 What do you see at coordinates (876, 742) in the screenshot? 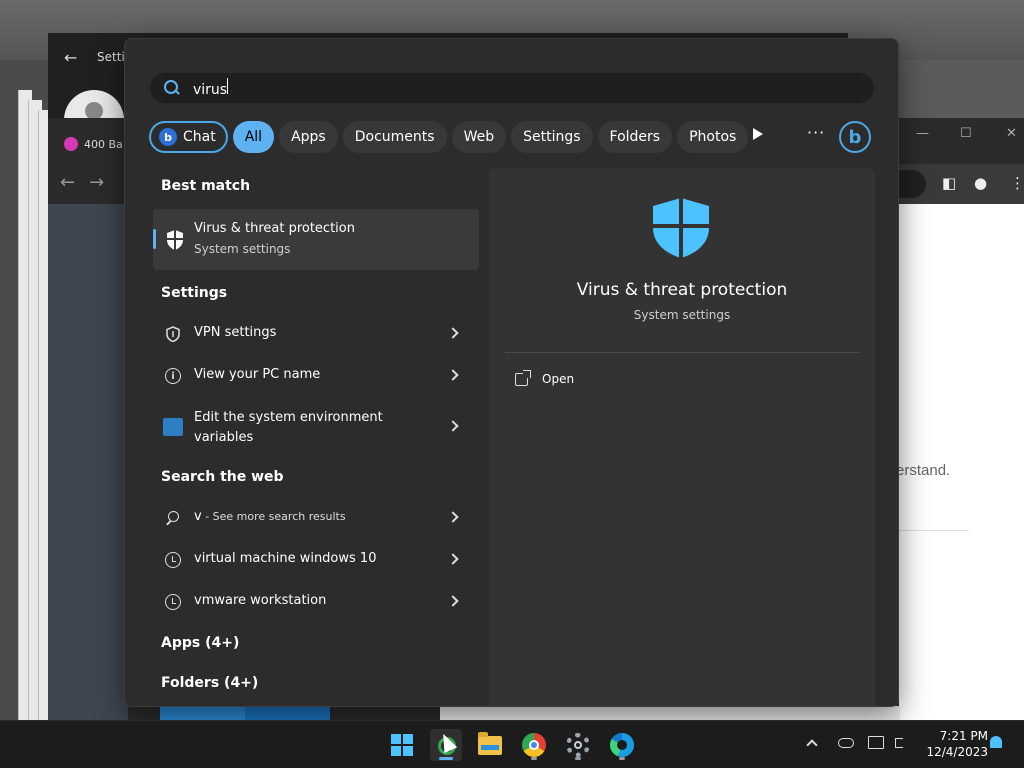
I see `network-icon` at bounding box center [876, 742].